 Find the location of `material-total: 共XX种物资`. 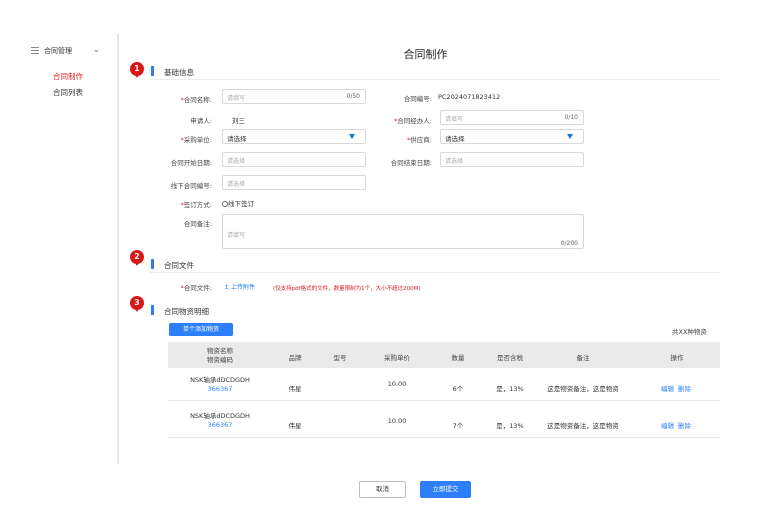

material-total: 共XX种物资 is located at coordinates (689, 332).